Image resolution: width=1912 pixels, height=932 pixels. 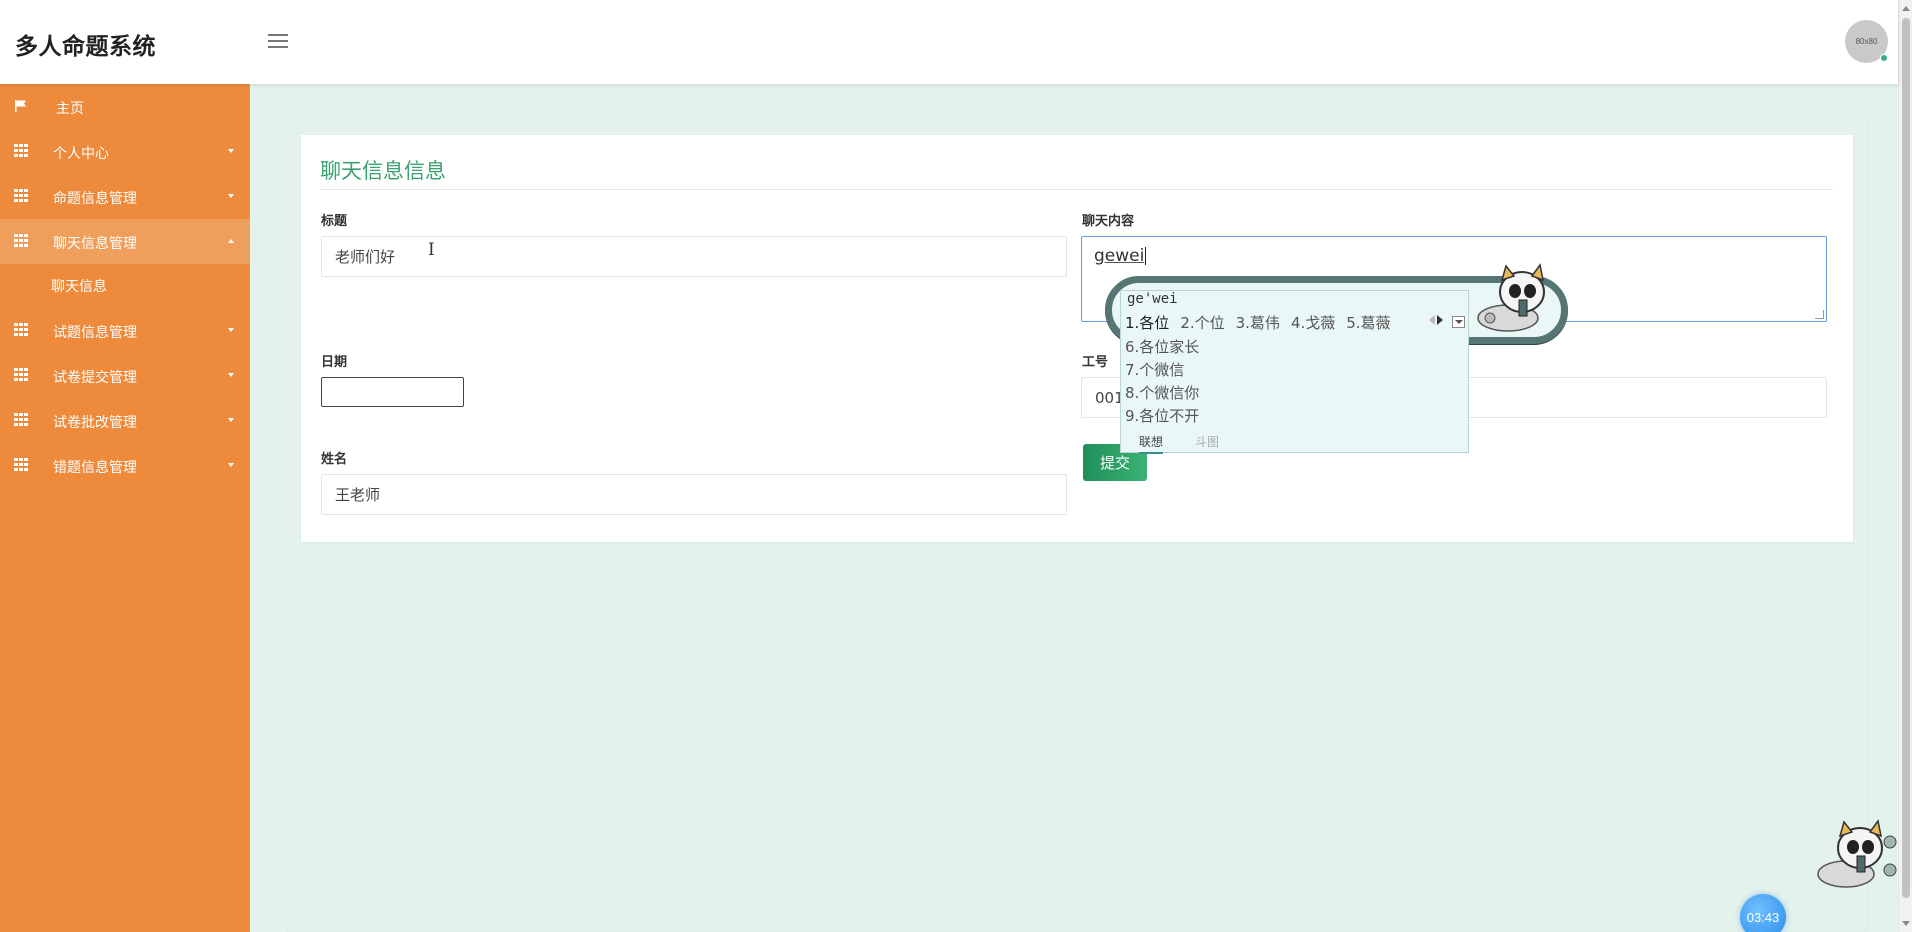 What do you see at coordinates (1884, 58) in the screenshot?
I see `online-status-dot` at bounding box center [1884, 58].